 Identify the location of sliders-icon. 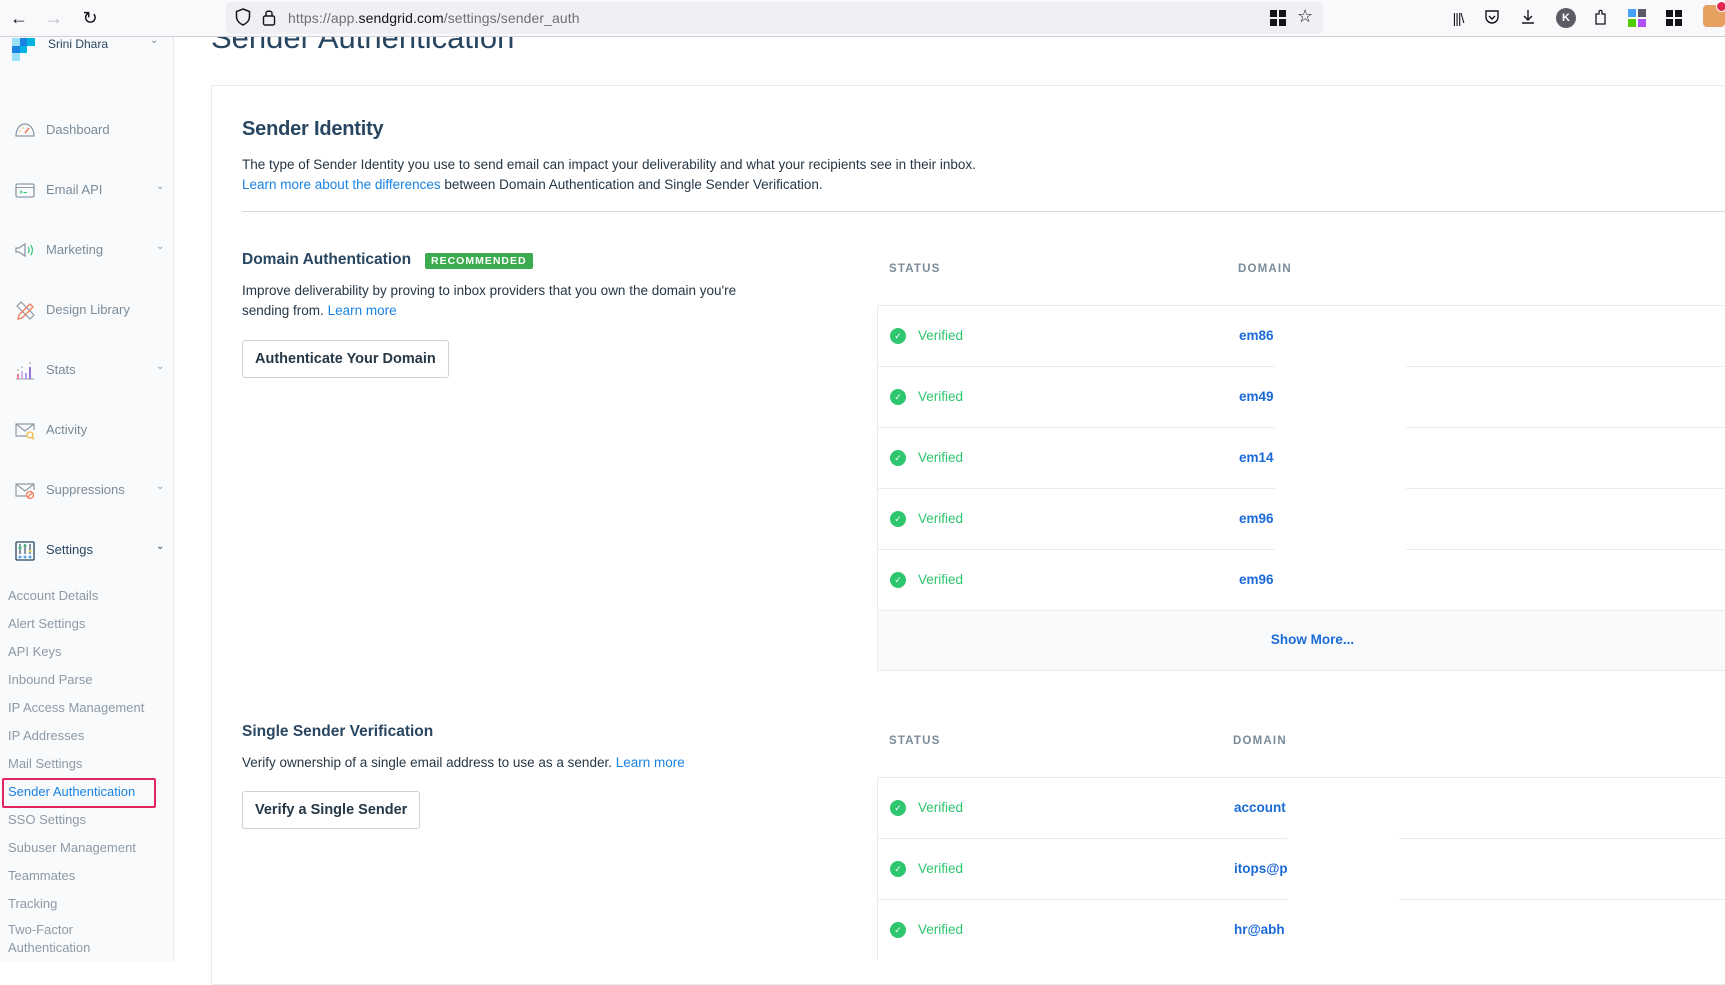
(25, 551).